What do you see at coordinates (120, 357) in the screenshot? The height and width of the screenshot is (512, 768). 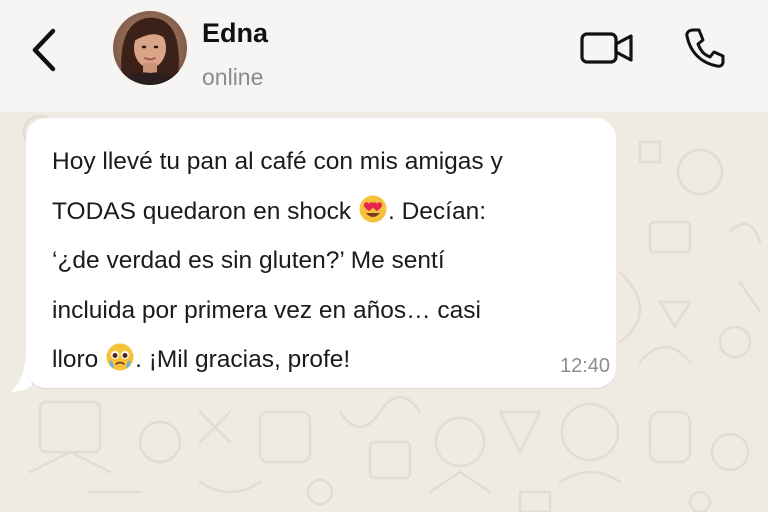 I see `pleading-tears-emoji` at bounding box center [120, 357].